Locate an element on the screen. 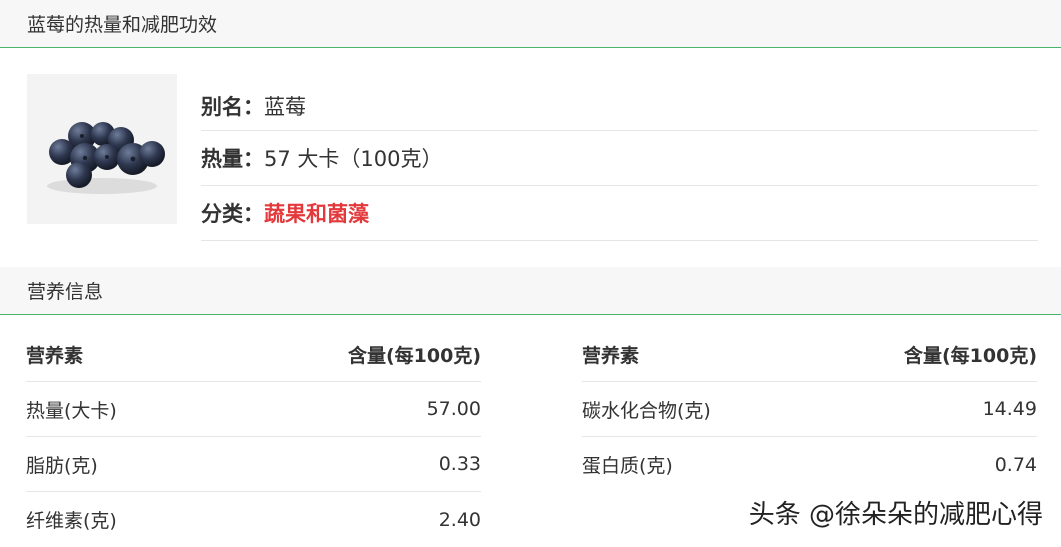 The image size is (1061, 547). nutrient-value: 57.00 is located at coordinates (453, 409).